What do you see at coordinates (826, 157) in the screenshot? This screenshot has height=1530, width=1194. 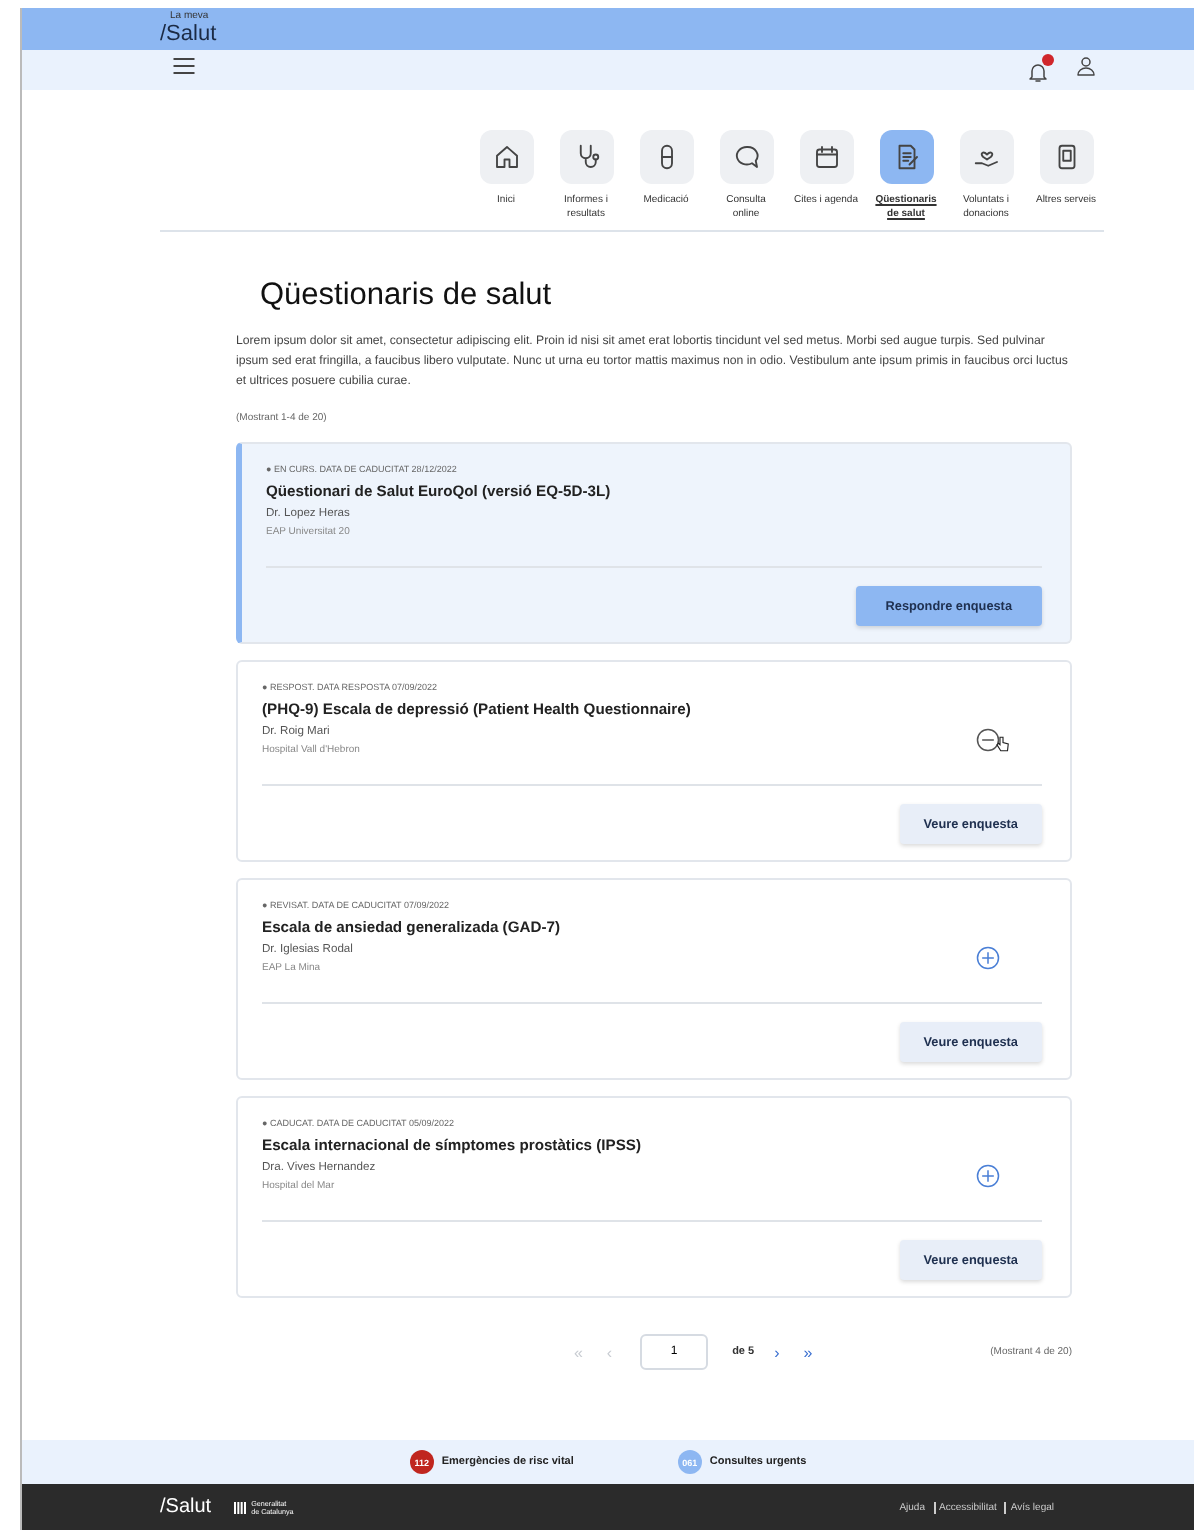 I see `calendar-icon` at bounding box center [826, 157].